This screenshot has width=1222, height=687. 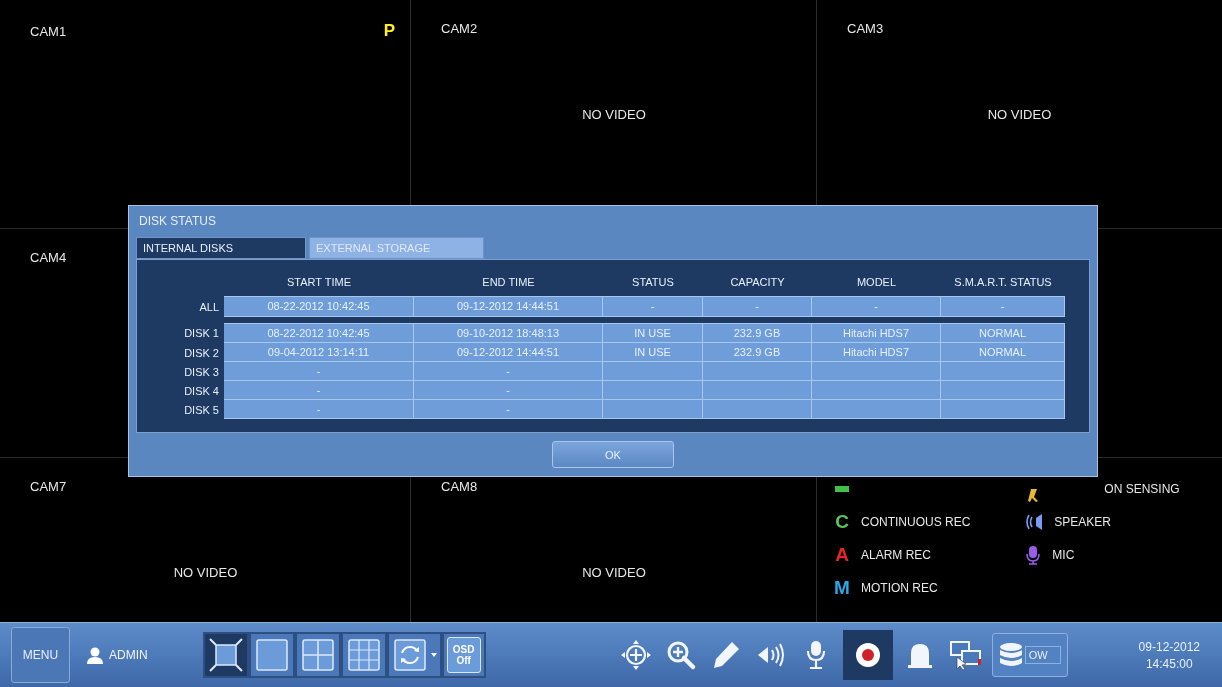 I want to click on camera-label: CAM3, so click(x=865, y=28).